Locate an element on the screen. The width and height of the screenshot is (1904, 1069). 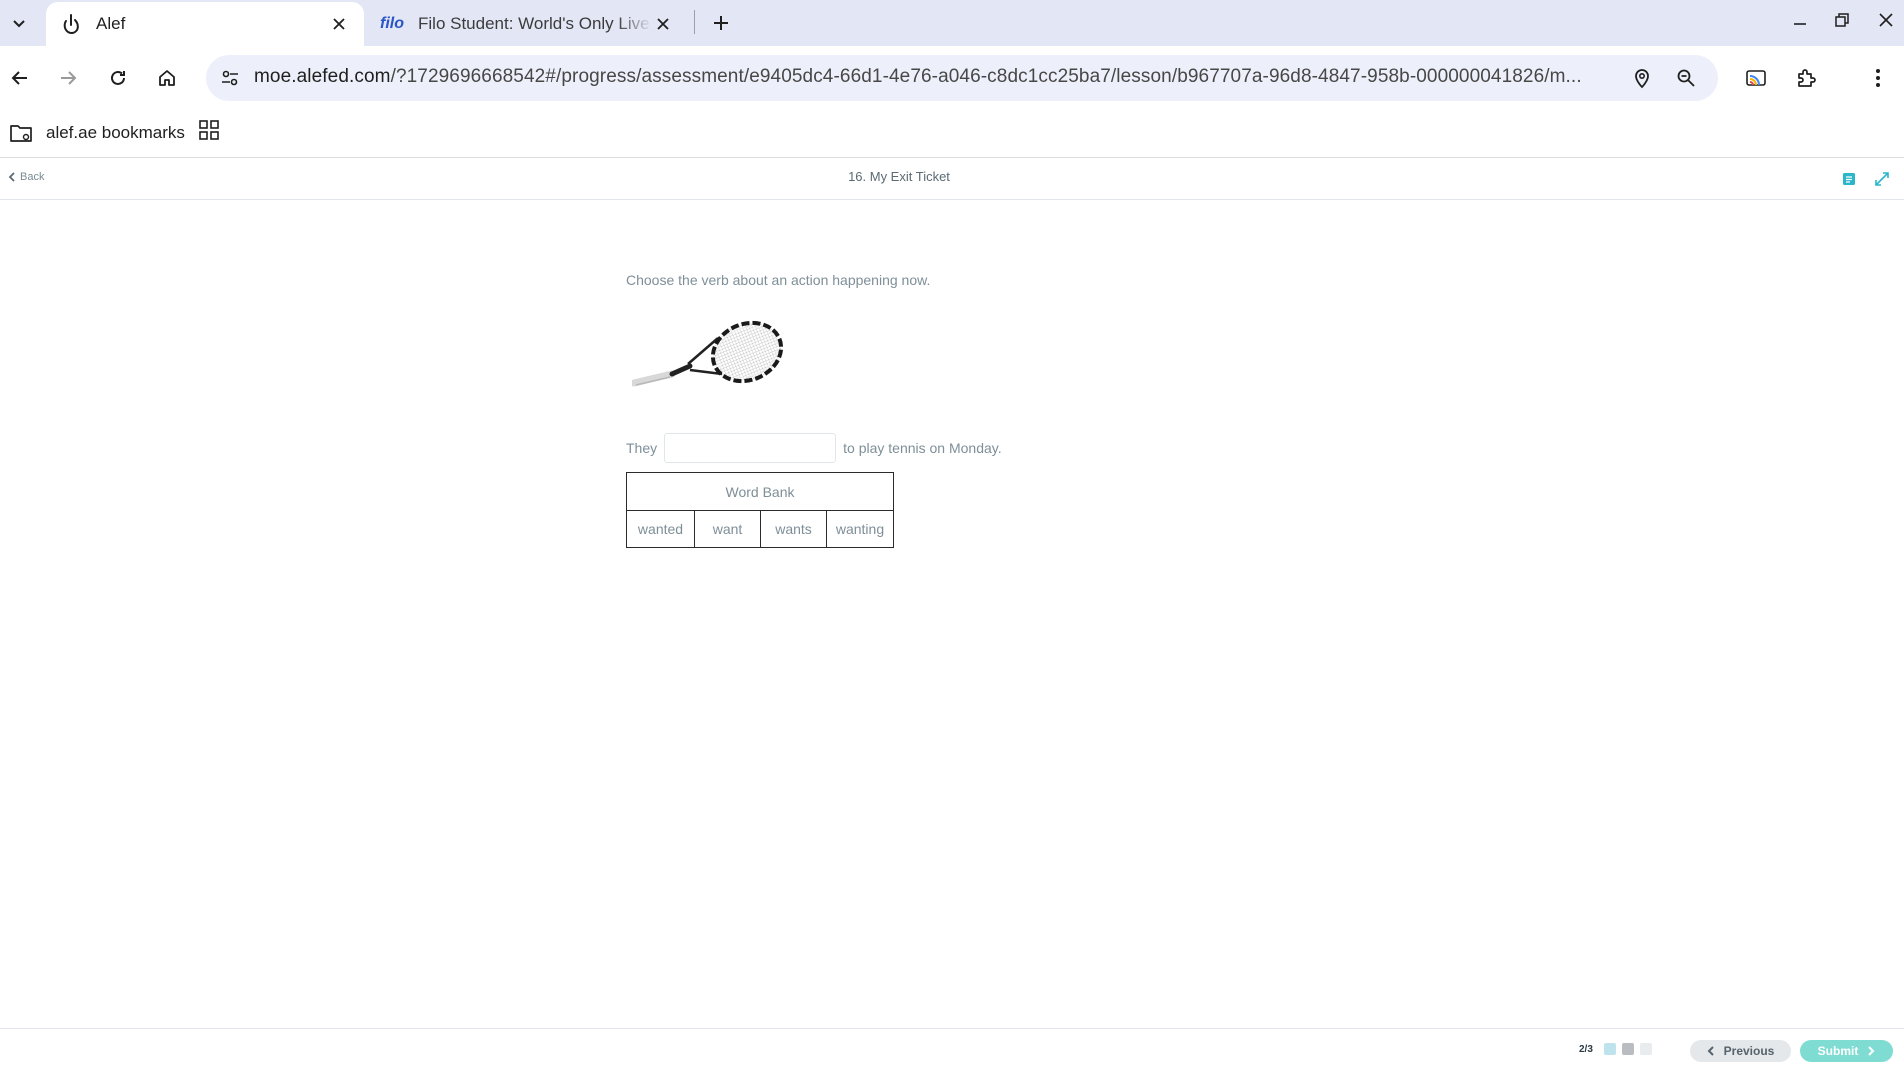
word-bank-item-want: want is located at coordinates (727, 529).